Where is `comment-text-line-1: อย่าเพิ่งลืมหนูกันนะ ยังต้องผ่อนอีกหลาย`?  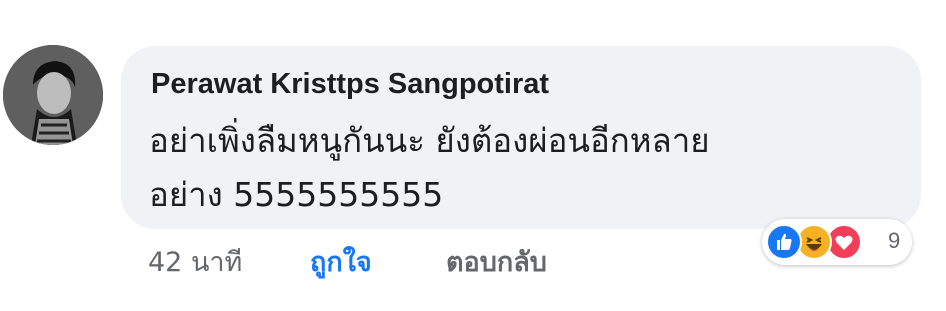 comment-text-line-1: อย่าเพิ่งลืมหนูกันนะ ยังต้องผ่อนอีกหลาย is located at coordinates (429, 140).